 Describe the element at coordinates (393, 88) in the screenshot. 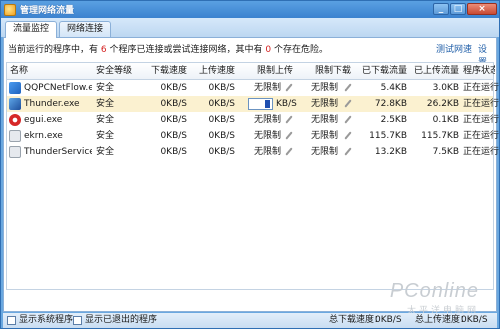

I see `downloaded-total: 5.4KB` at that location.